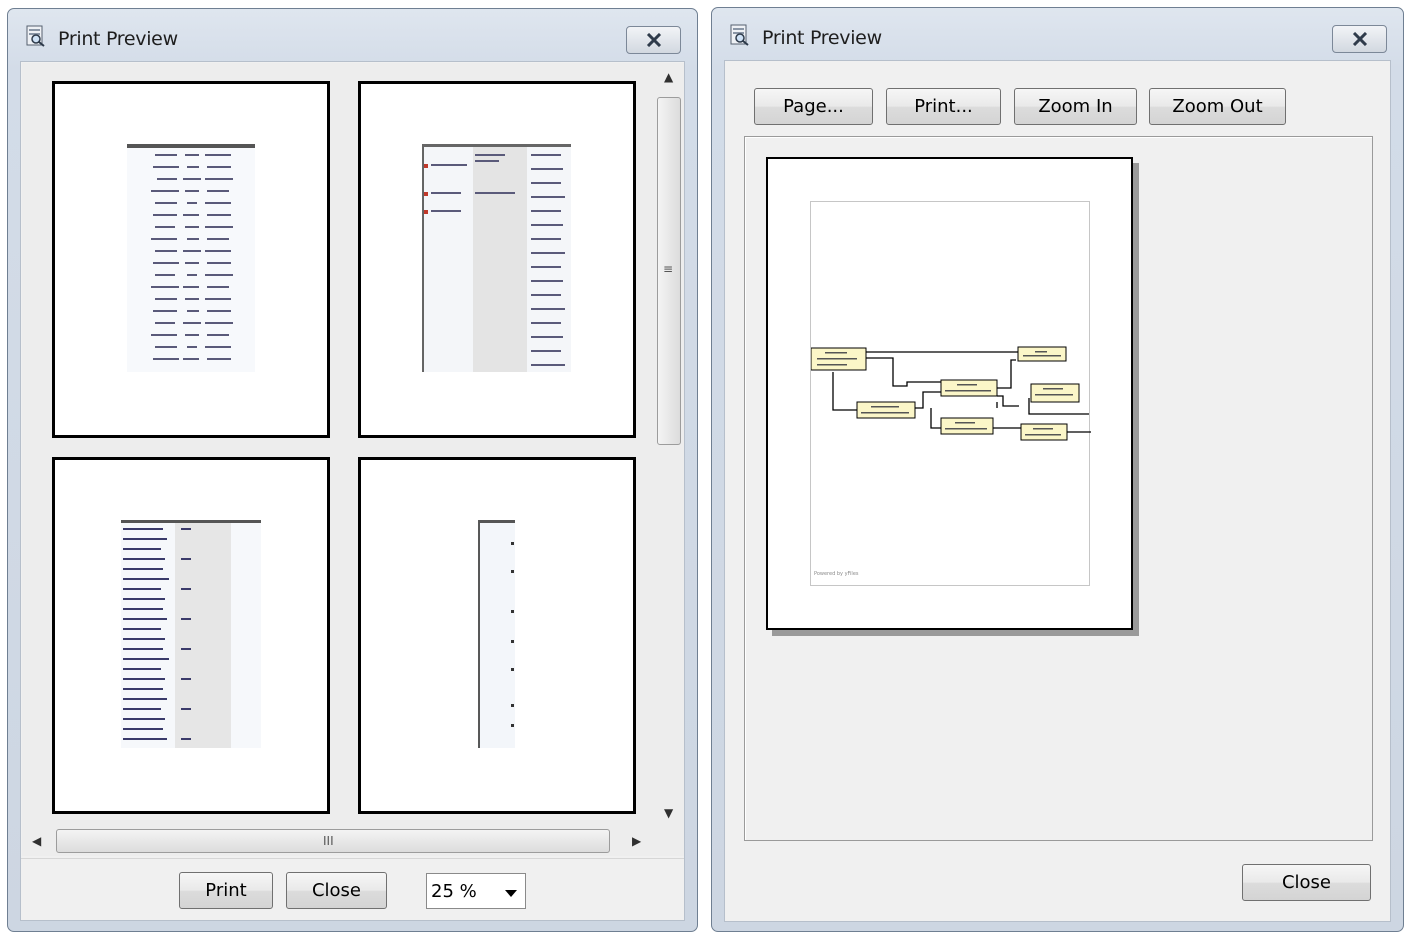 This screenshot has height=932, width=1411. I want to click on horizontal-grip: III, so click(328, 841).